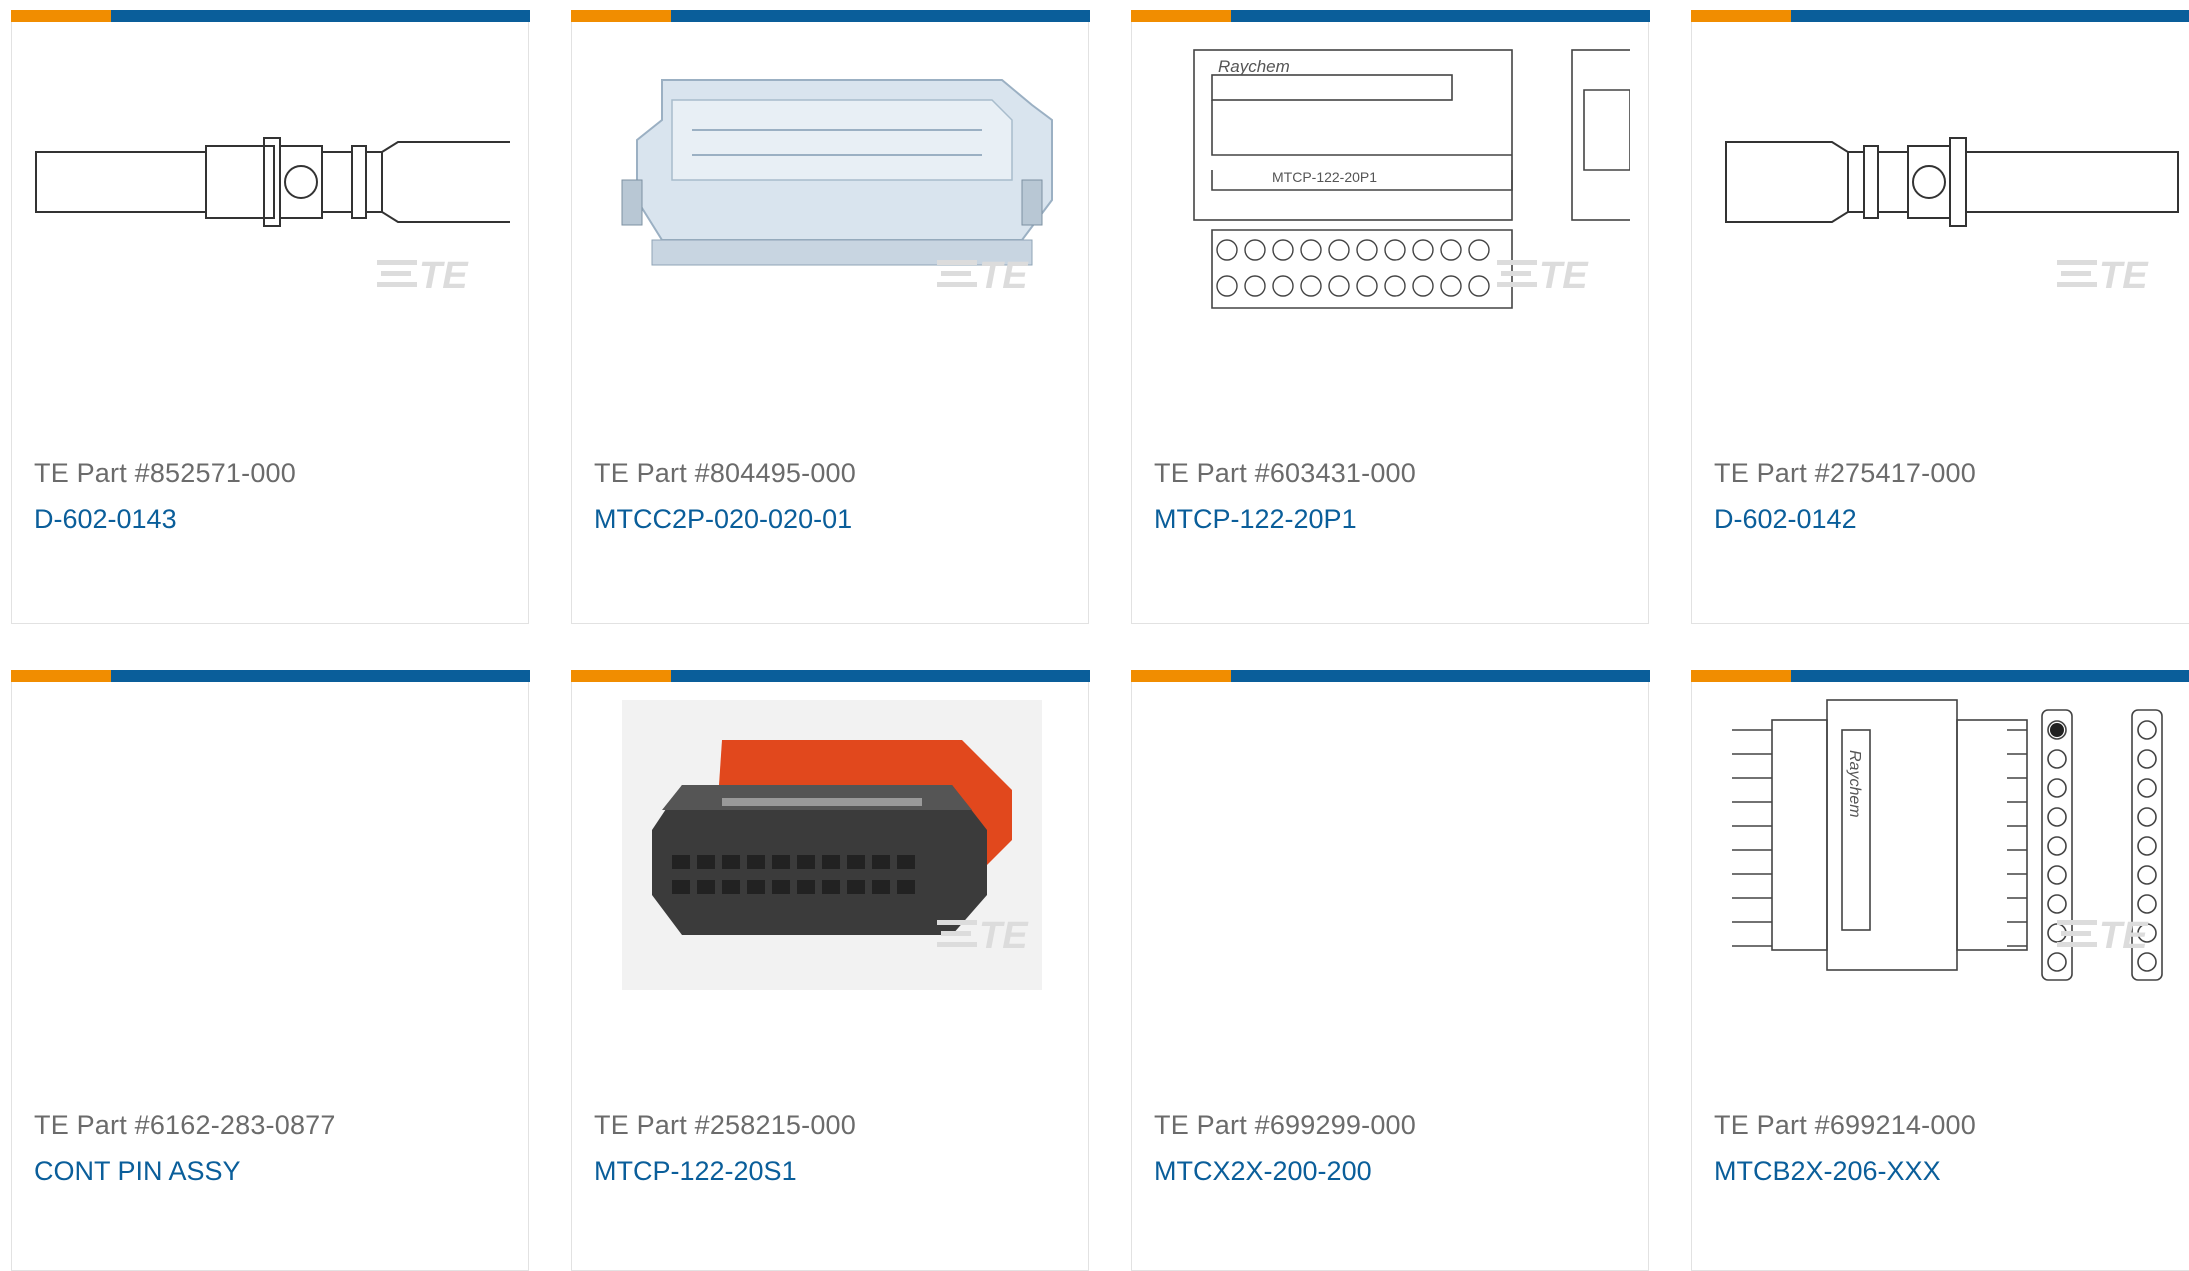 The width and height of the screenshot is (2189, 1271). What do you see at coordinates (1390, 970) in the screenshot?
I see `product-card: TE Part #699299-000 MTCX2X-200-200` at bounding box center [1390, 970].